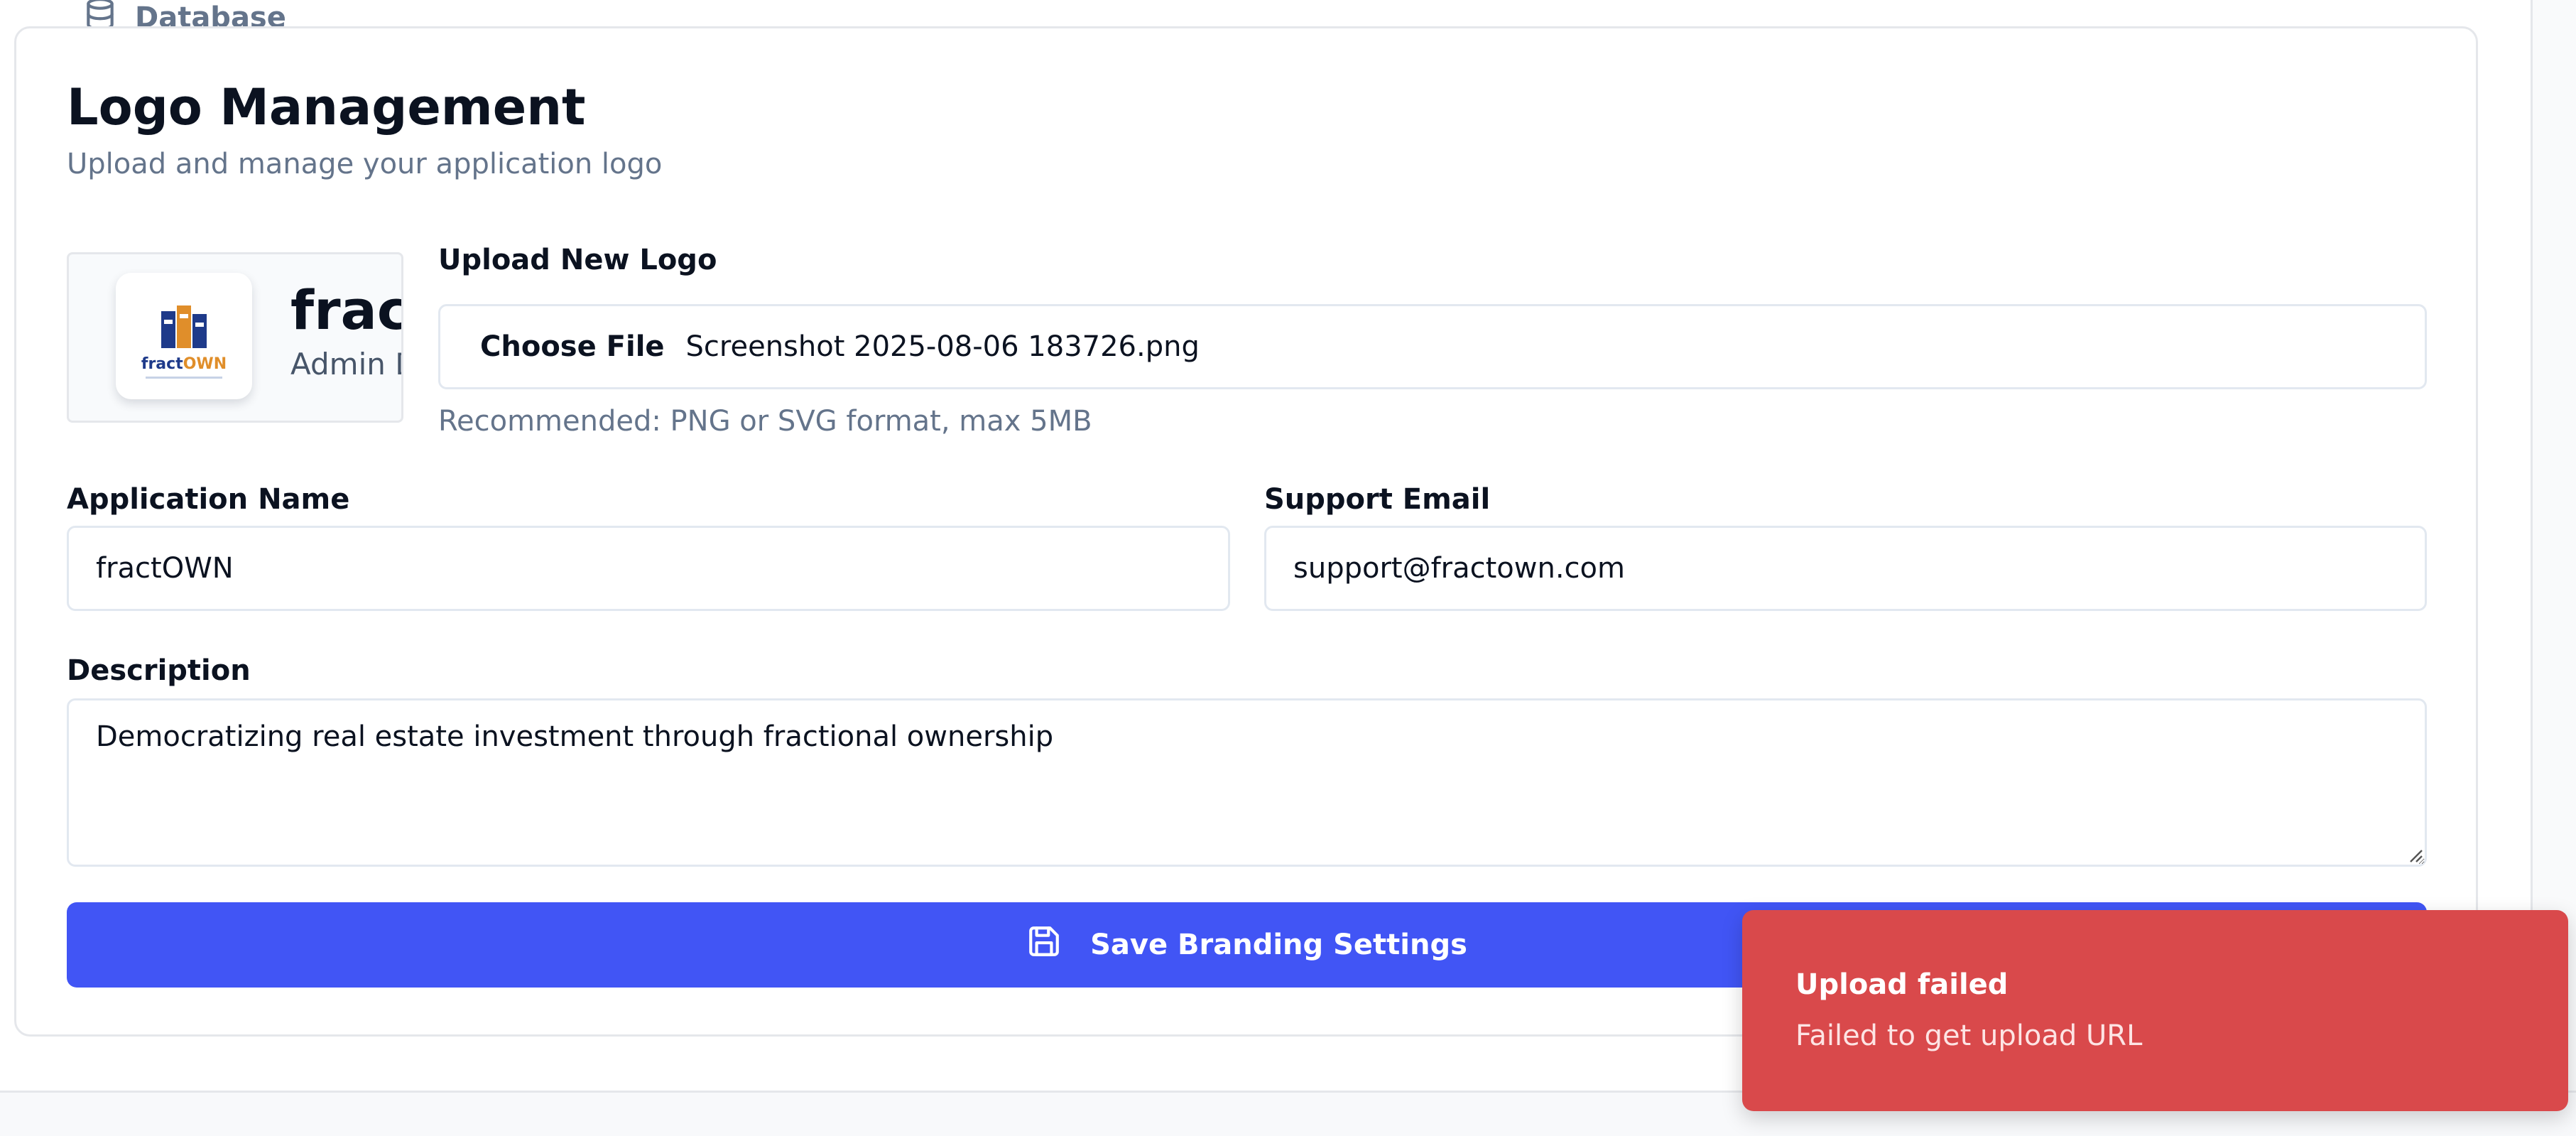 This screenshot has height=1136, width=2576. Describe the element at coordinates (184, 326) in the screenshot. I see `building-logo-icon` at that location.